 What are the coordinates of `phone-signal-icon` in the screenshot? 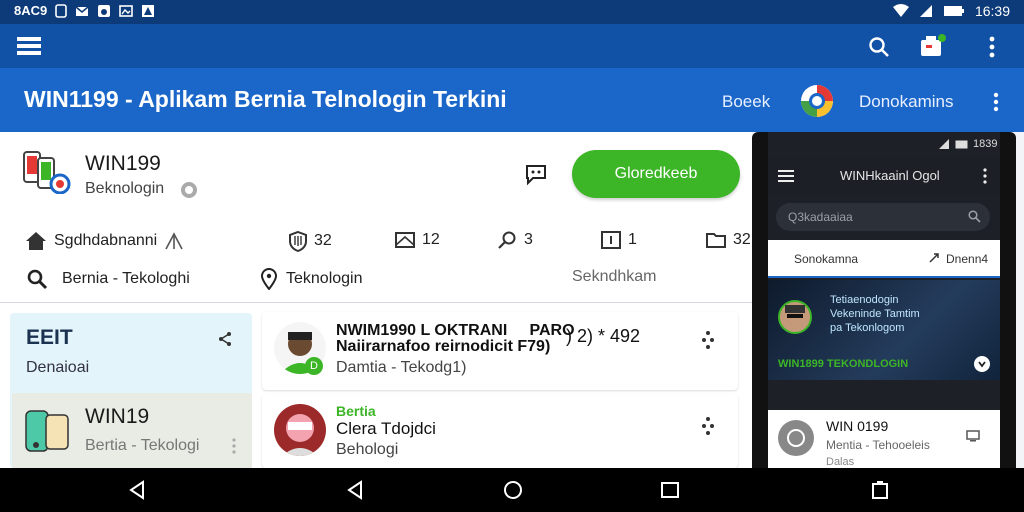 It's located at (944, 144).